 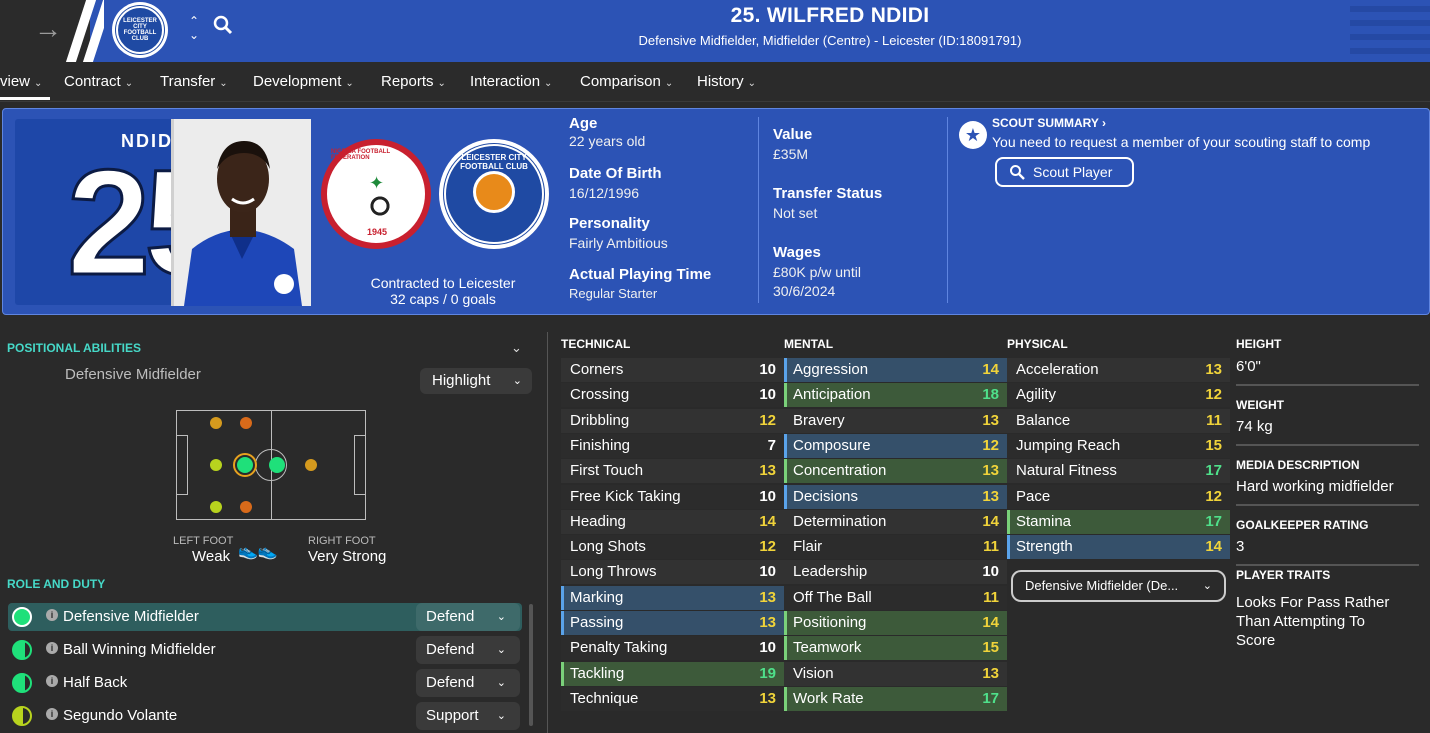 What do you see at coordinates (468, 716) in the screenshot?
I see `duty-dropdown: Support ⌄` at bounding box center [468, 716].